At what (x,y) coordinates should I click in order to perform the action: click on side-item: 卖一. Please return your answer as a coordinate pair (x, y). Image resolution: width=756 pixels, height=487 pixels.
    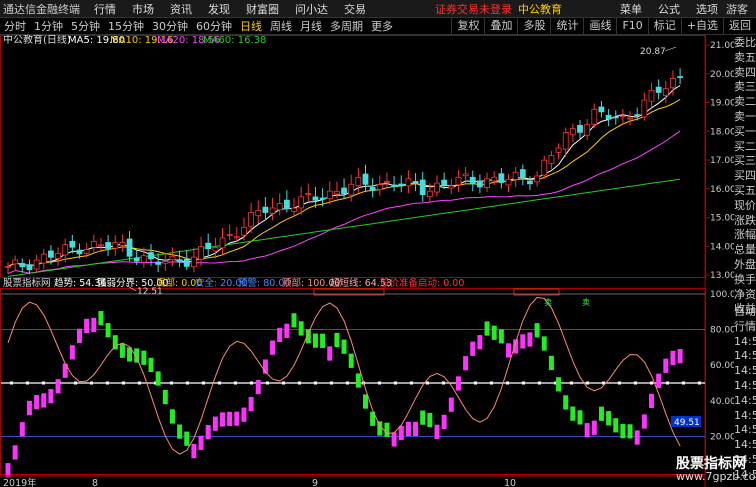
    Looking at the image, I should click on (745, 117).